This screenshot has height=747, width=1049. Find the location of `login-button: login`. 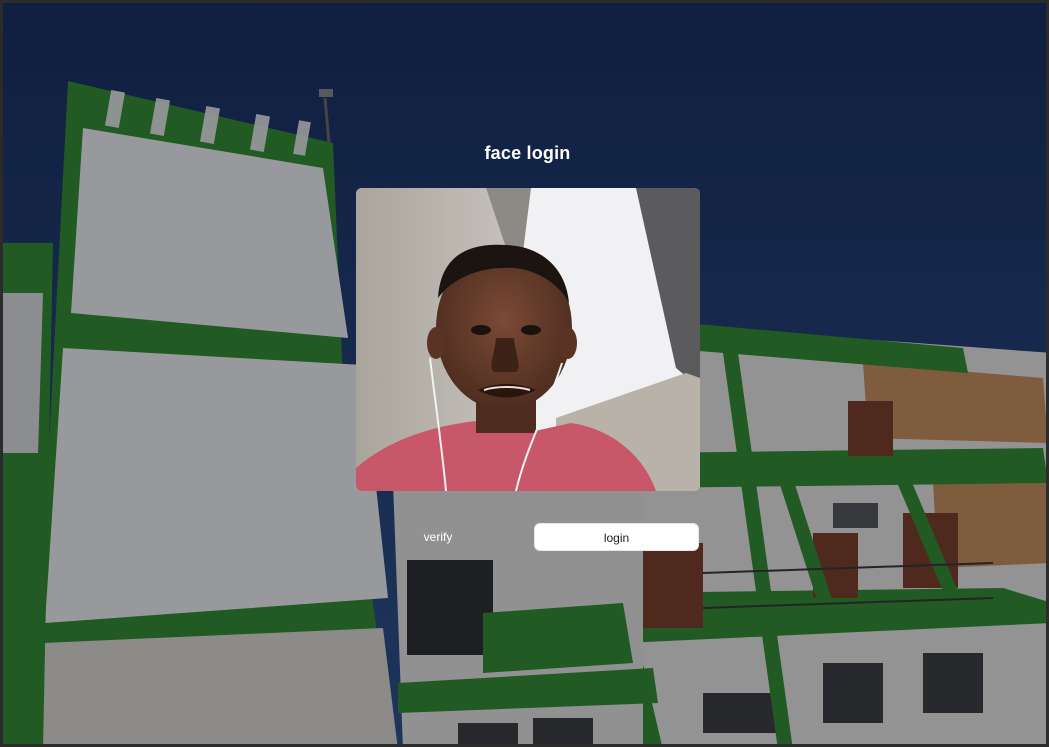

login-button: login is located at coordinates (616, 537).